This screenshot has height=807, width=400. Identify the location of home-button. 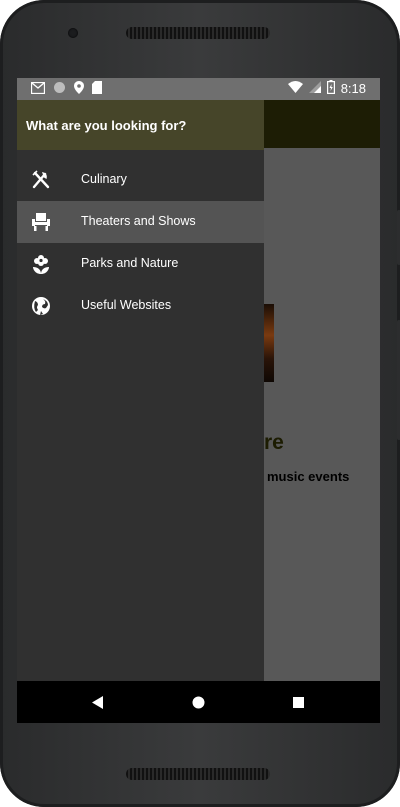
(198, 702).